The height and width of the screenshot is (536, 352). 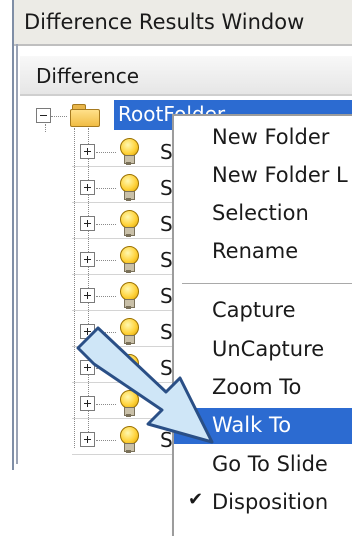 I want to click on menu-item-label: Disposition, so click(x=270, y=502).